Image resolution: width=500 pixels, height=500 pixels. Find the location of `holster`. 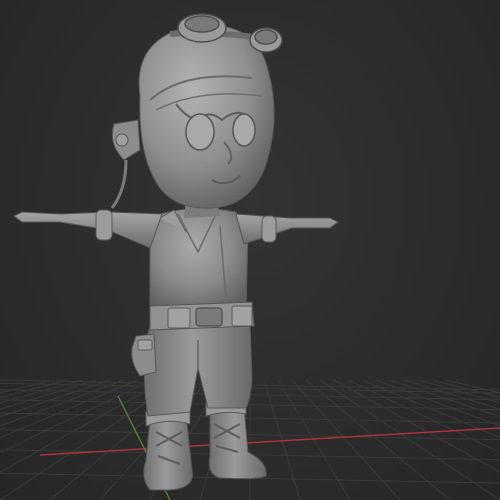

holster is located at coordinates (144, 355).